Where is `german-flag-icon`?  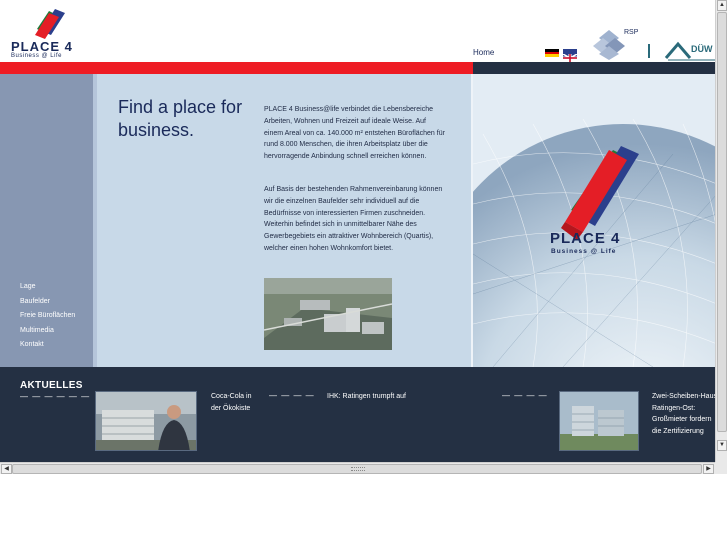 german-flag-icon is located at coordinates (552, 53).